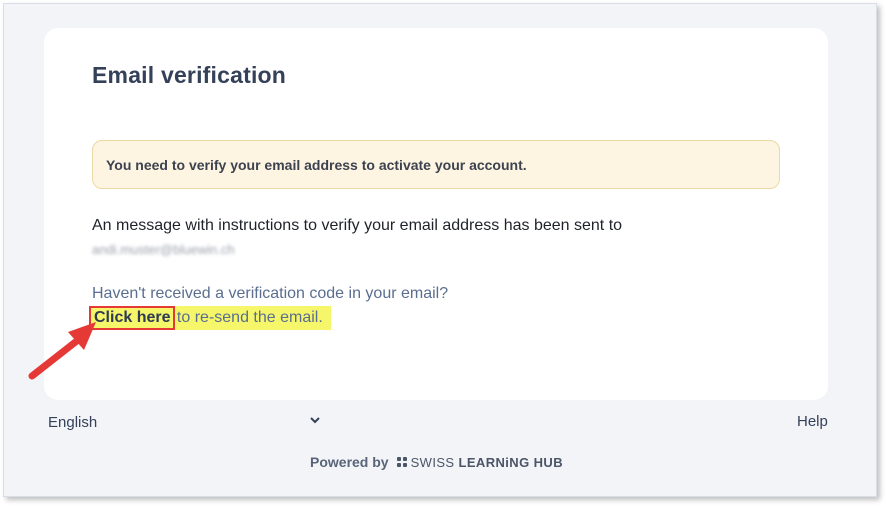 Image resolution: width=886 pixels, height=507 pixels. I want to click on powered-by-label: Powered by, so click(349, 462).